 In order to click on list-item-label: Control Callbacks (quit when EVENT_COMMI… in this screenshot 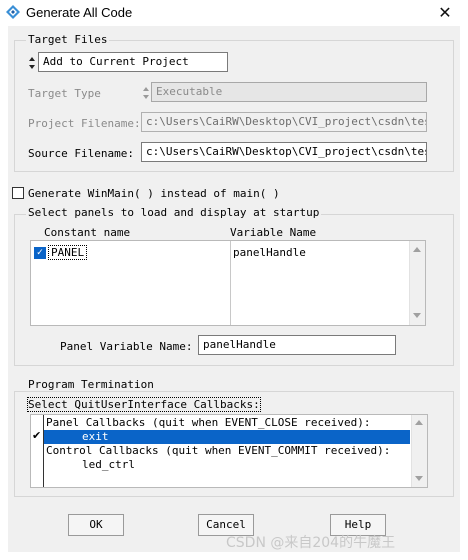, I will do `click(218, 450)`.